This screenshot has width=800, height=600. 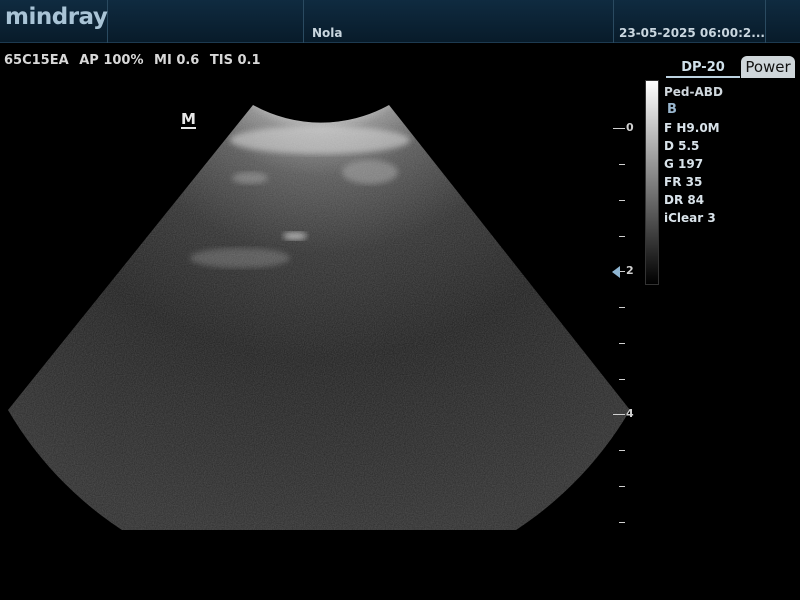 What do you see at coordinates (693, 92) in the screenshot?
I see `exam-preset: Ped-ABD` at bounding box center [693, 92].